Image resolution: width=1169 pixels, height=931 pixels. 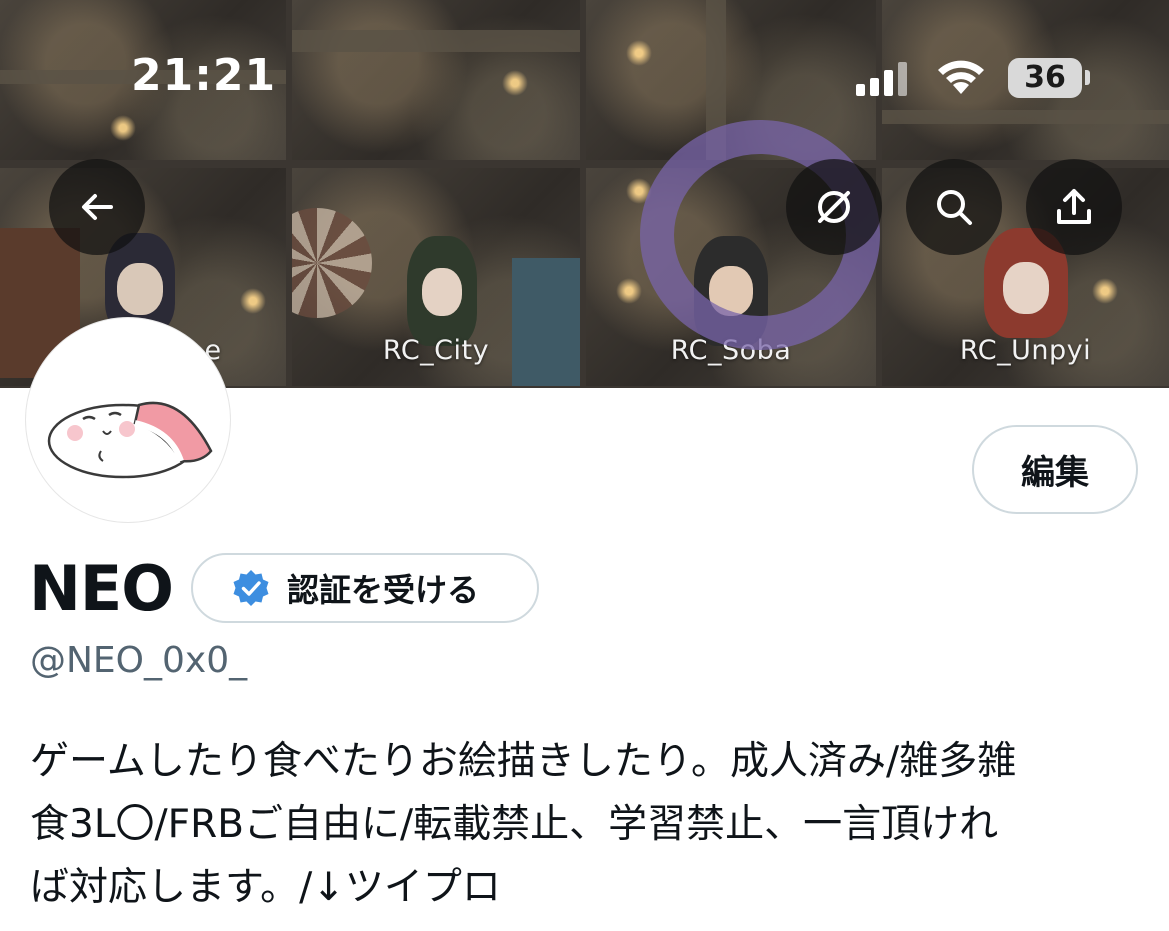 I want to click on wifi-icon, so click(x=961, y=77).